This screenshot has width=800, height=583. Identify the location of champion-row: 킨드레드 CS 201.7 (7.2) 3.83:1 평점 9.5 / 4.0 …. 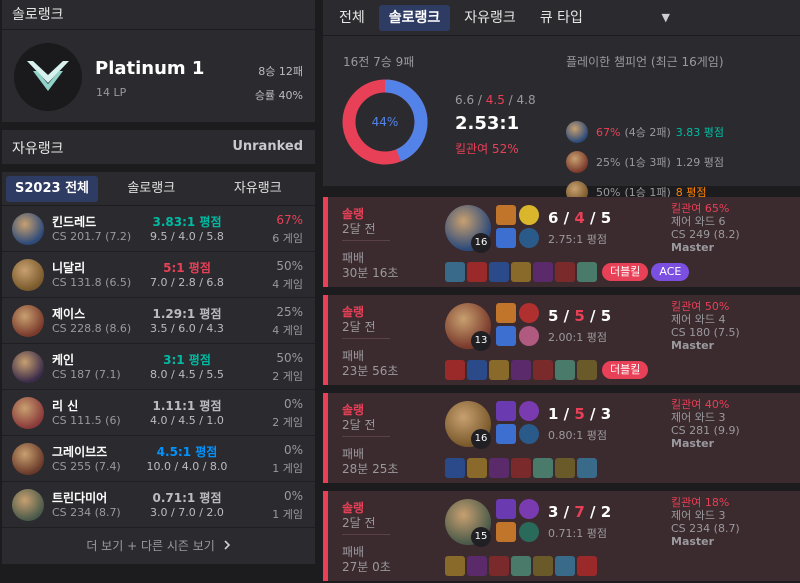
(158, 229).